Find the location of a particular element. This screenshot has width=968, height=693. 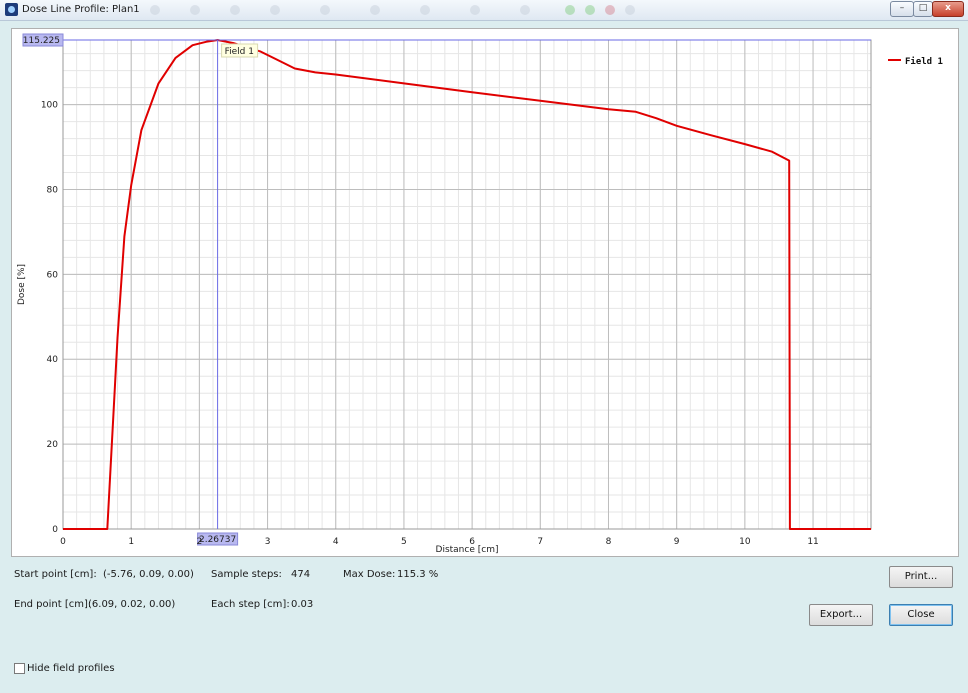

x-tick-label: 11 is located at coordinates (812, 542).